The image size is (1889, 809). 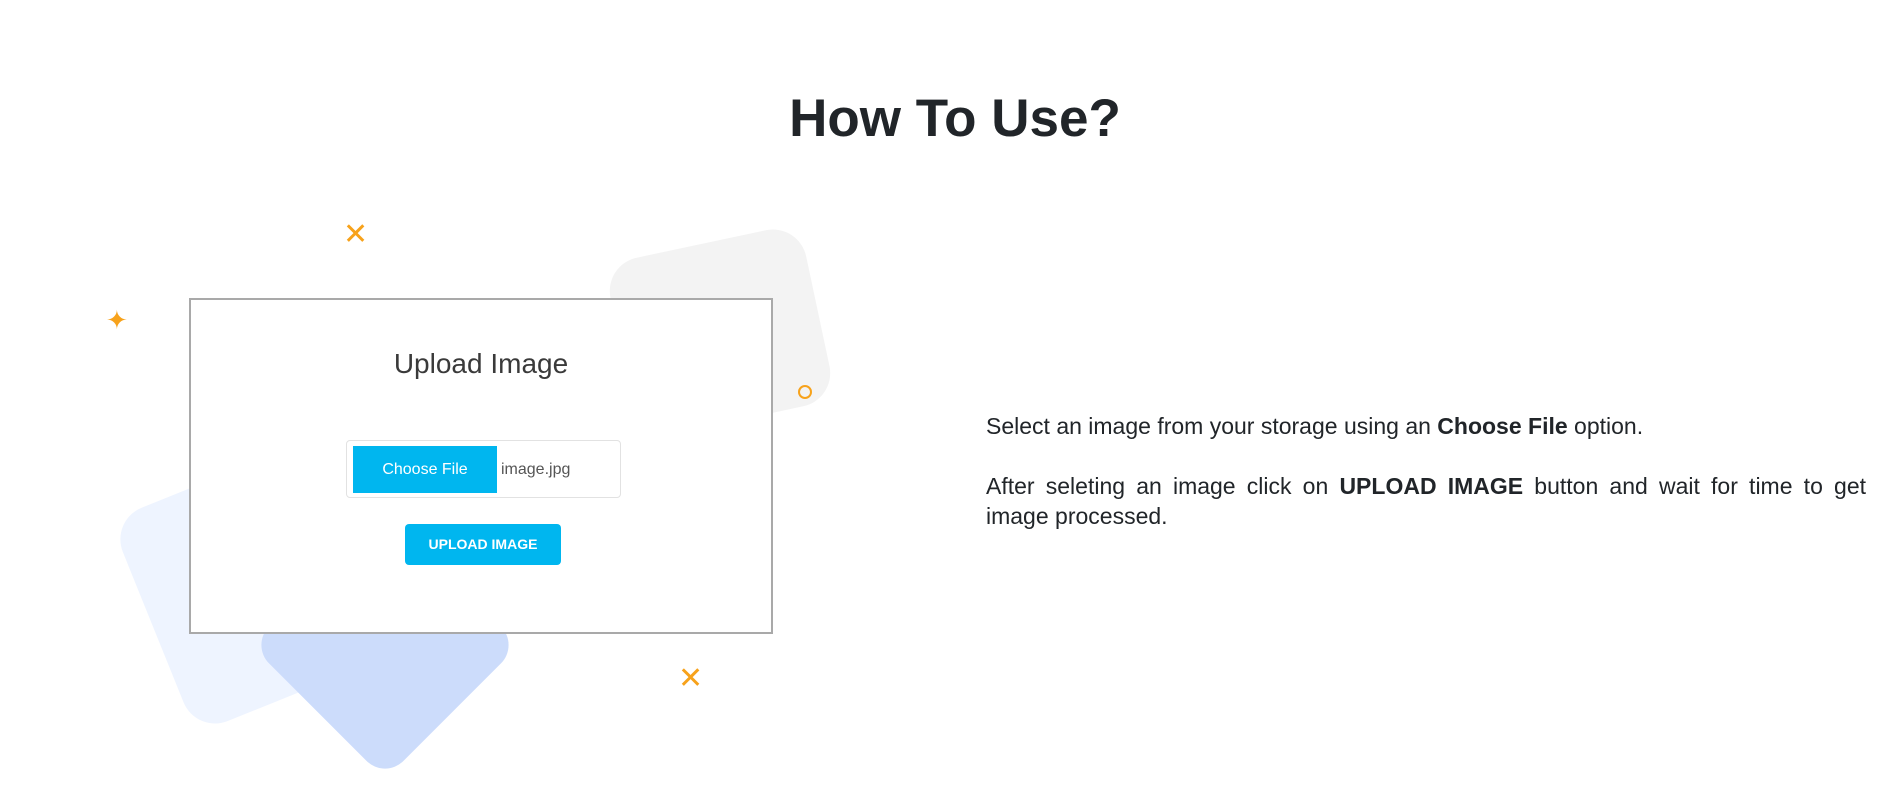 What do you see at coordinates (1163, 486) in the screenshot?
I see `instruction-text: After seleting an image click on` at bounding box center [1163, 486].